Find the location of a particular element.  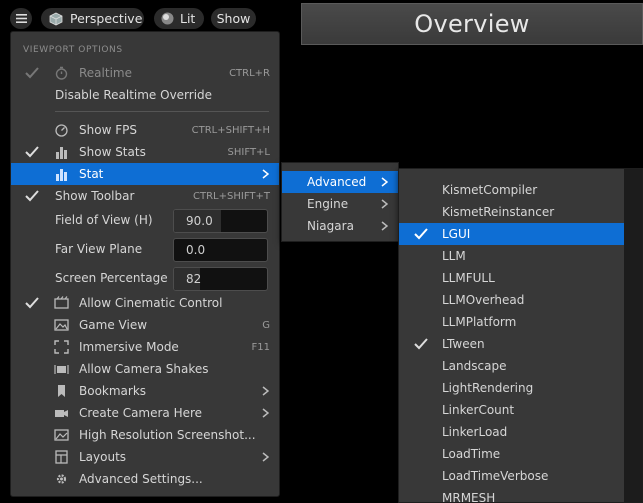

disable-realtime-label: Disable Realtime Override is located at coordinates (134, 95).